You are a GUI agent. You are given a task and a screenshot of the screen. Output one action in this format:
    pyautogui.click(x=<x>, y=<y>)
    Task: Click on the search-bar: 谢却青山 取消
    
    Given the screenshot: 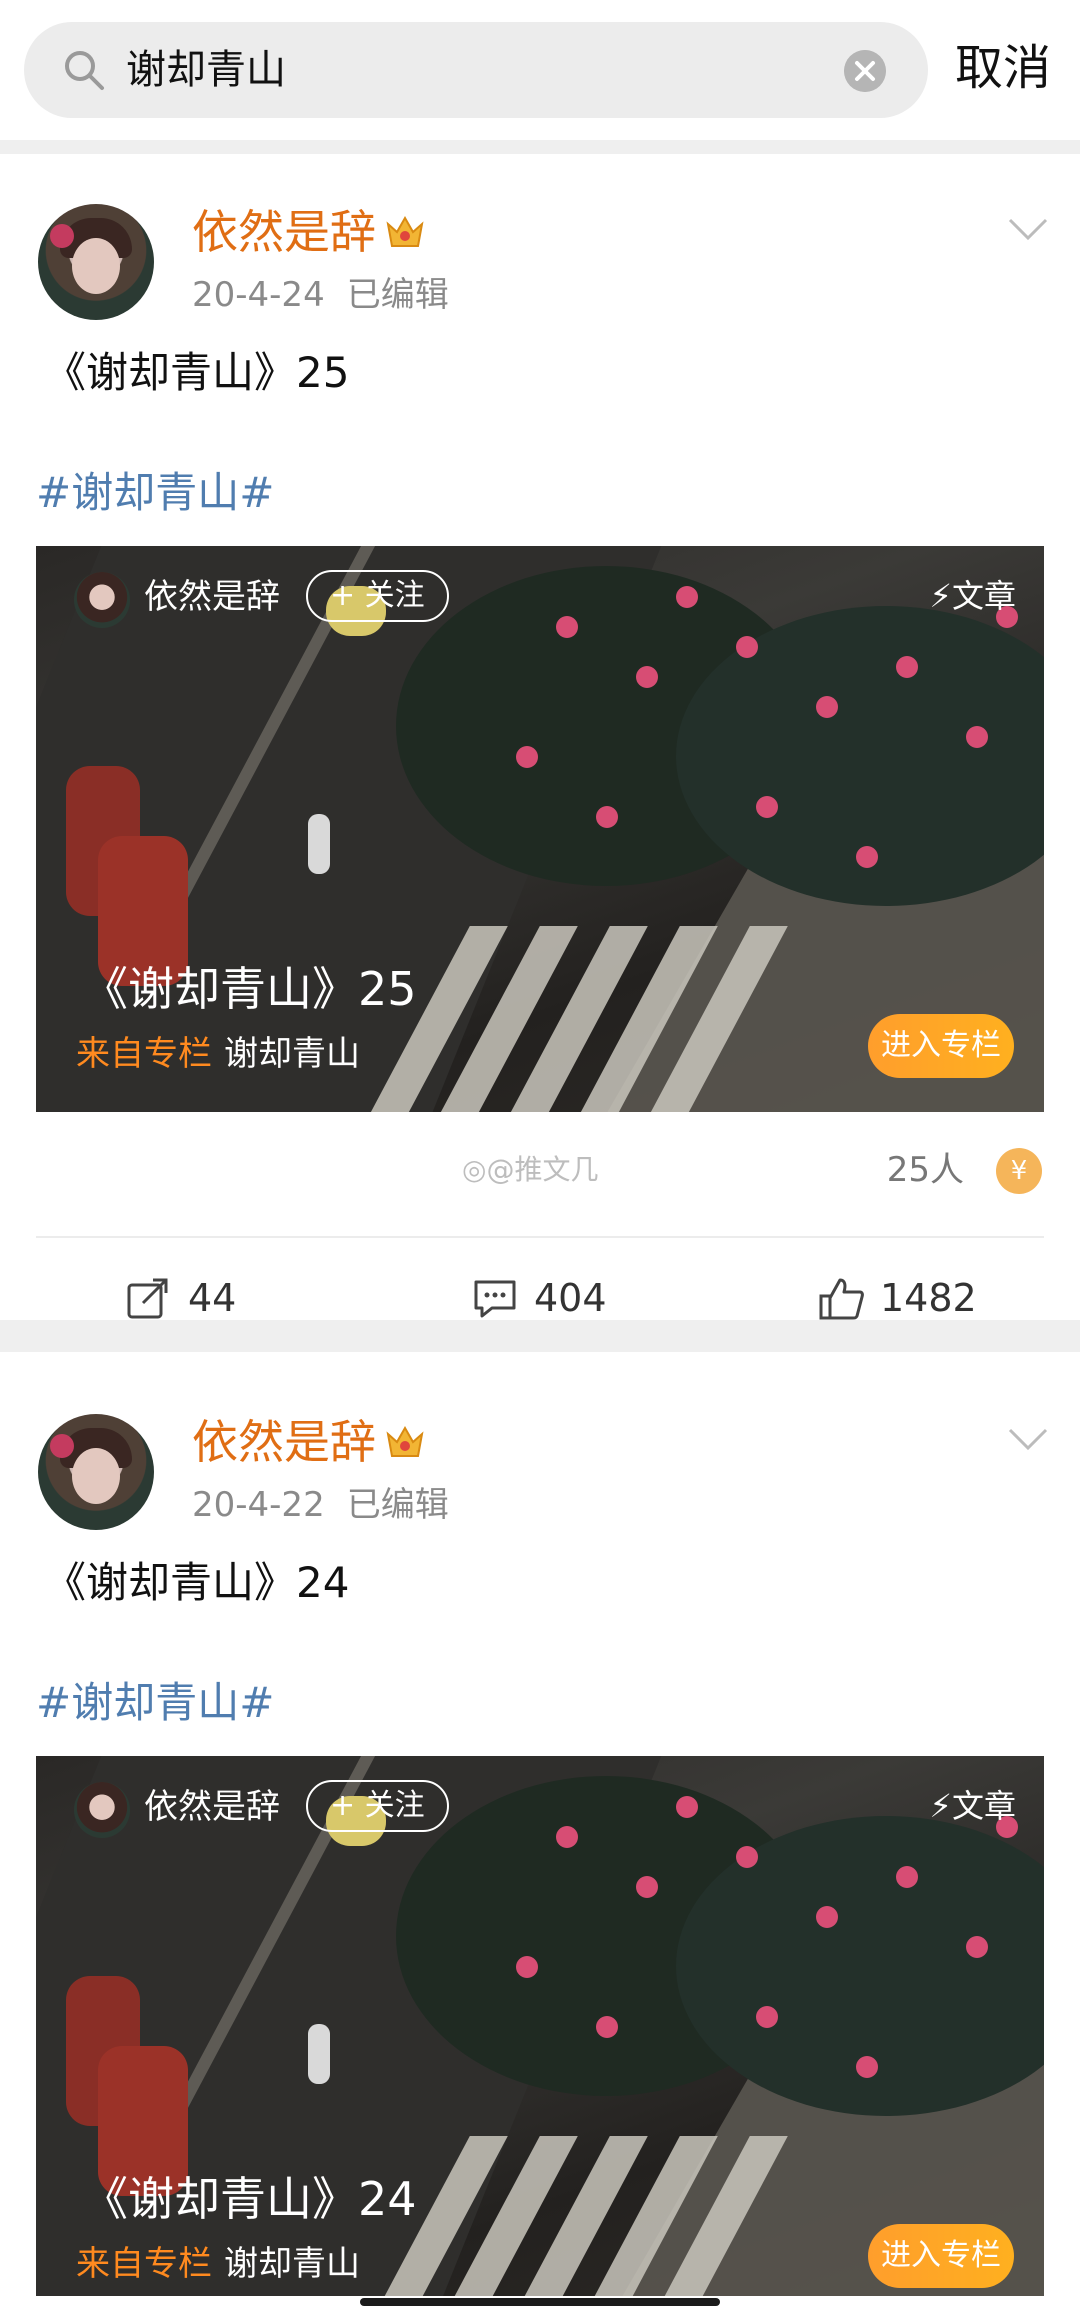 What is the action you would take?
    pyautogui.click(x=540, y=70)
    